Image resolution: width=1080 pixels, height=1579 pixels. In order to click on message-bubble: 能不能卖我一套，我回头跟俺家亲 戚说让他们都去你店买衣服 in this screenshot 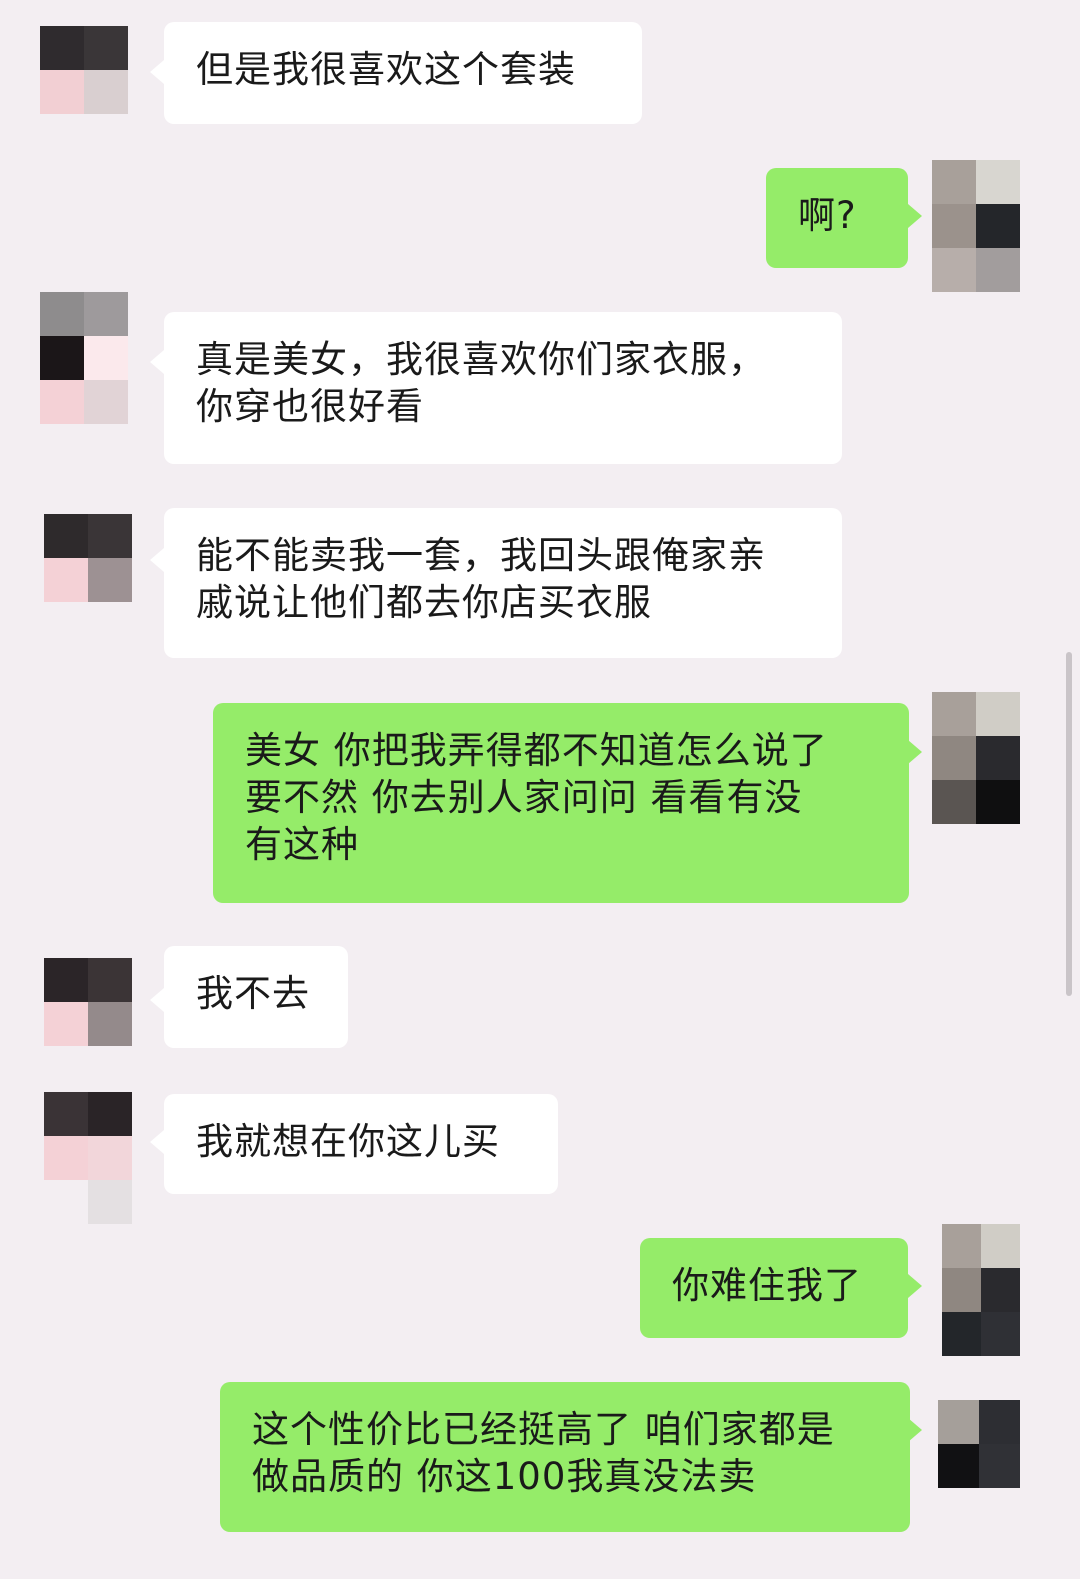, I will do `click(503, 583)`.